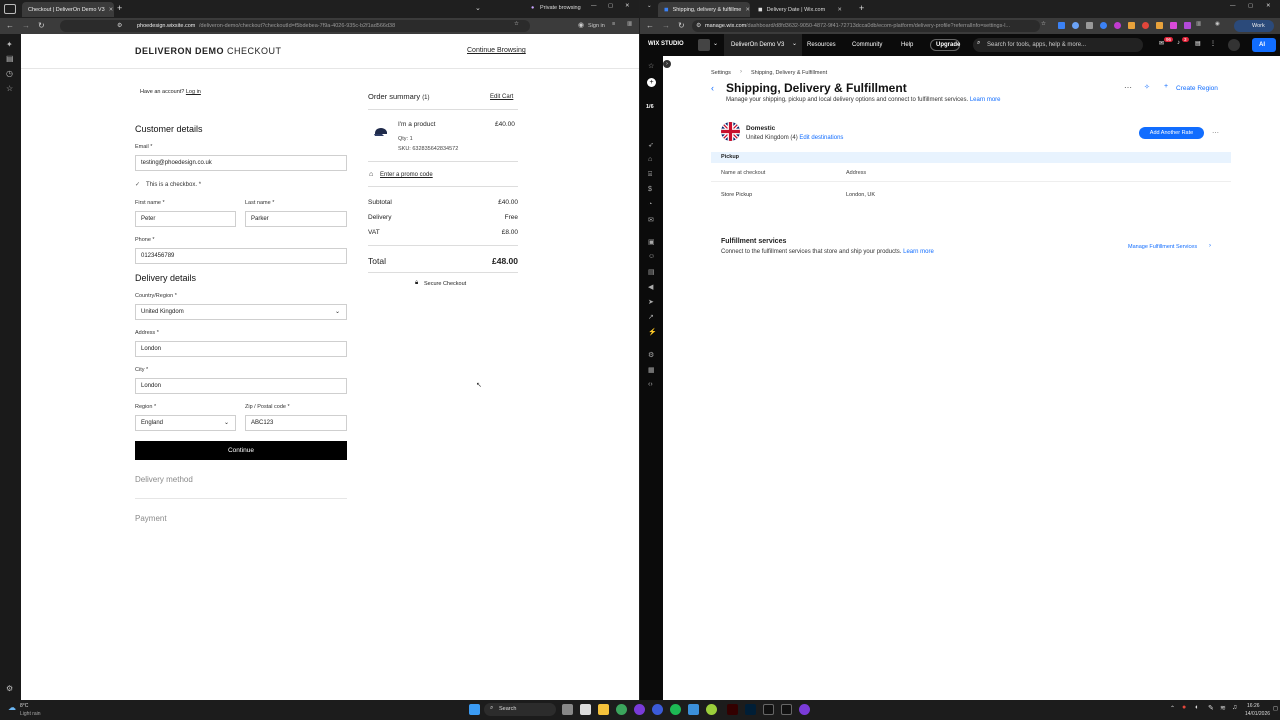  Describe the element at coordinates (666, 44) in the screenshot. I see `wix-logo: WIX STUDIO` at that location.